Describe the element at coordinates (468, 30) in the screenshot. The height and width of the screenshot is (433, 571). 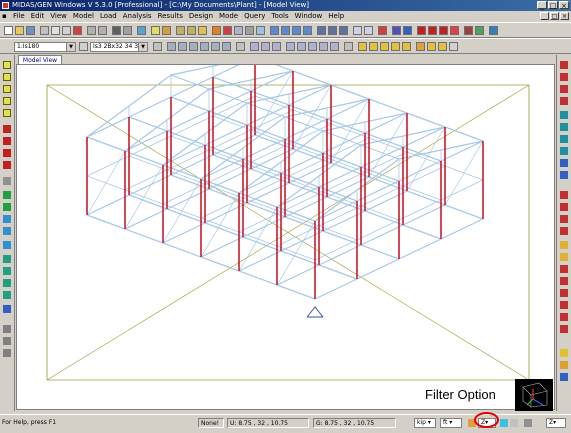
I see `delete-load-icon` at that location.